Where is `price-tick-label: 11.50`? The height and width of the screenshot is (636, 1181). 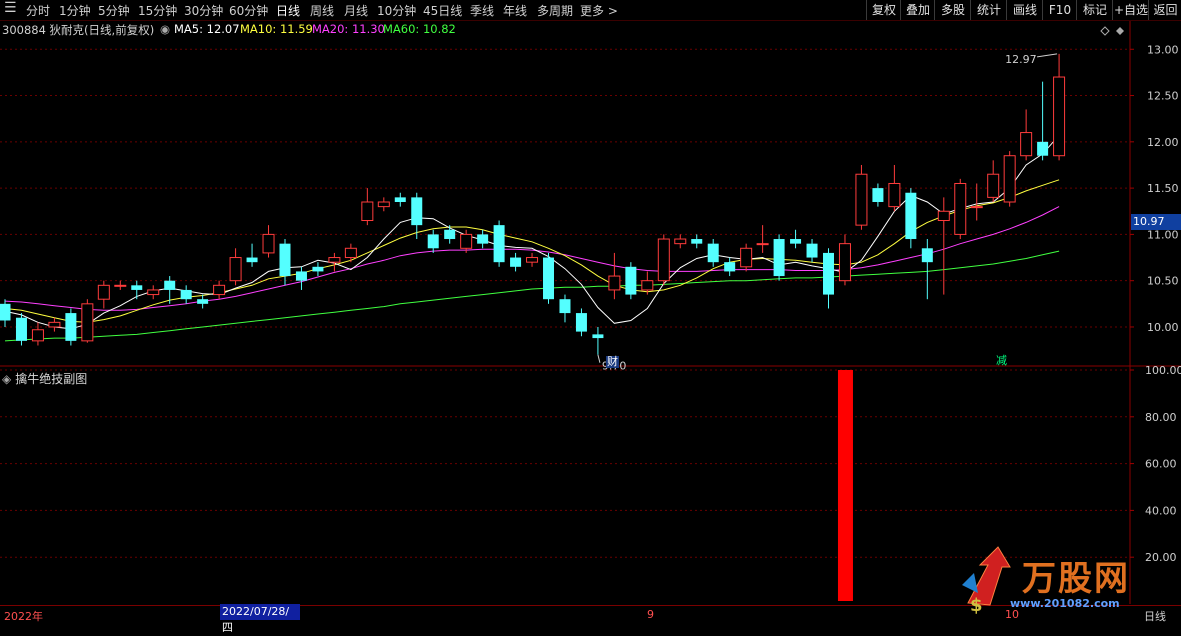
price-tick-label: 11.50 is located at coordinates (1163, 188).